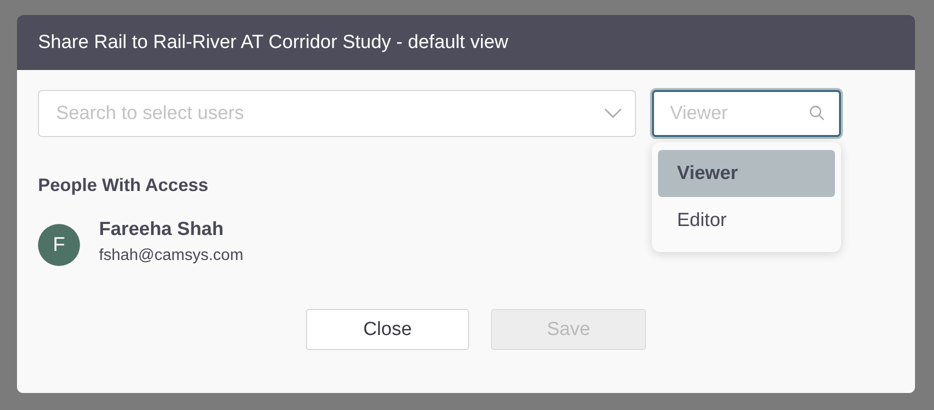 The width and height of the screenshot is (934, 410). What do you see at coordinates (746, 173) in the screenshot?
I see `role-option: Viewer` at bounding box center [746, 173].